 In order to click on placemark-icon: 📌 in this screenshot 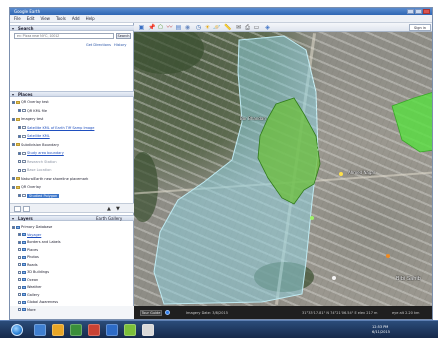, I will do `click(151, 27)`.